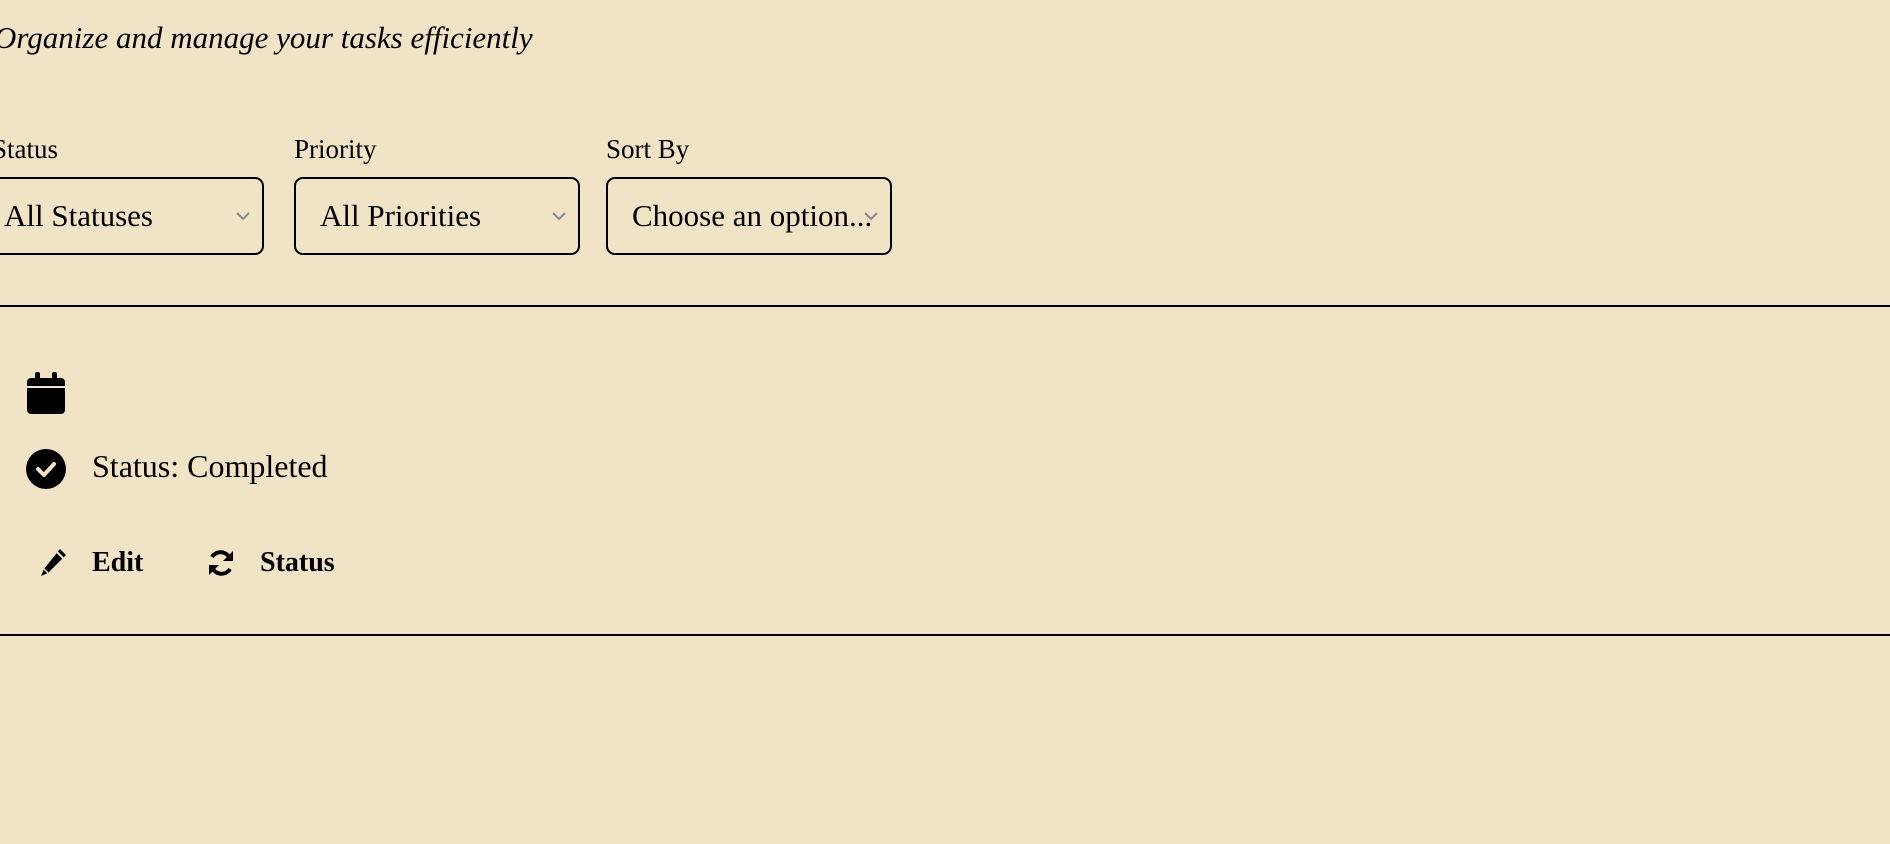 This screenshot has width=1890, height=844. Describe the element at coordinates (335, 149) in the screenshot. I see `priority-filter-label: Priority` at that location.